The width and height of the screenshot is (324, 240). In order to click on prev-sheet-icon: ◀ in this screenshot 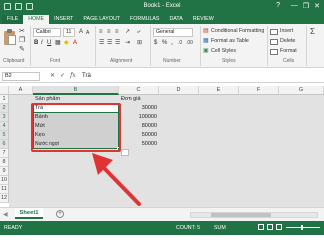, I will do `click(5, 214)`.